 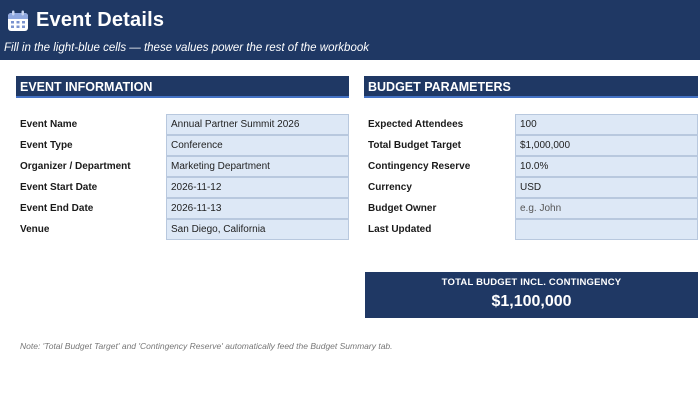 I want to click on last-updated-cell, so click(x=606, y=229).